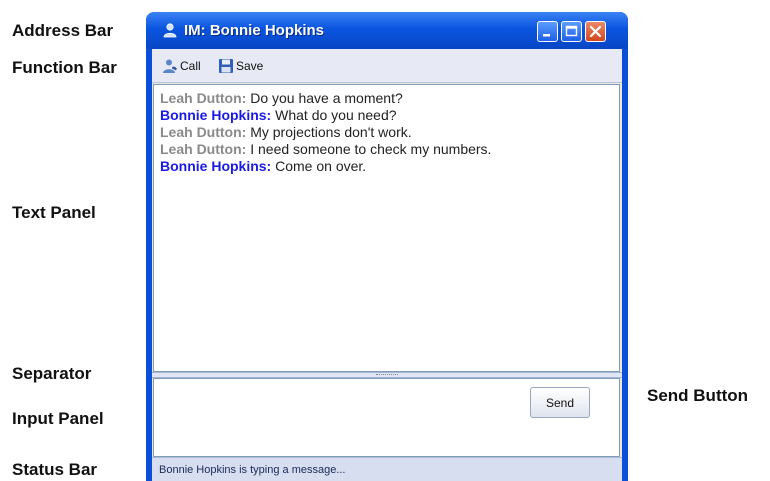  I want to click on input-panel-callout: Input Panel, so click(58, 418).